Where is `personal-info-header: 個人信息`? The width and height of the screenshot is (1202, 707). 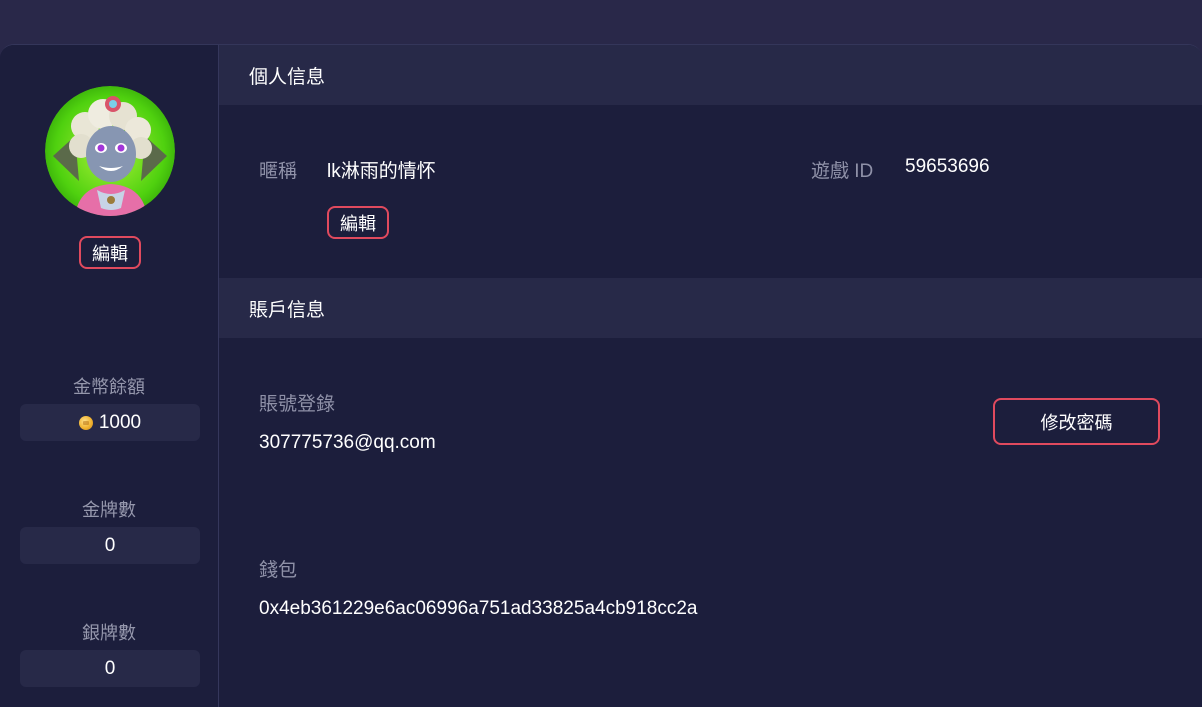
personal-info-header: 個人信息 is located at coordinates (710, 75).